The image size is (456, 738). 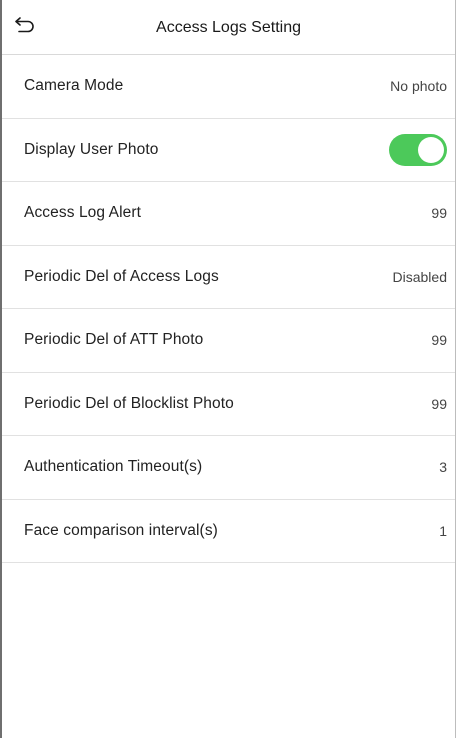 What do you see at coordinates (419, 276) in the screenshot?
I see `setting-value: Disabled` at bounding box center [419, 276].